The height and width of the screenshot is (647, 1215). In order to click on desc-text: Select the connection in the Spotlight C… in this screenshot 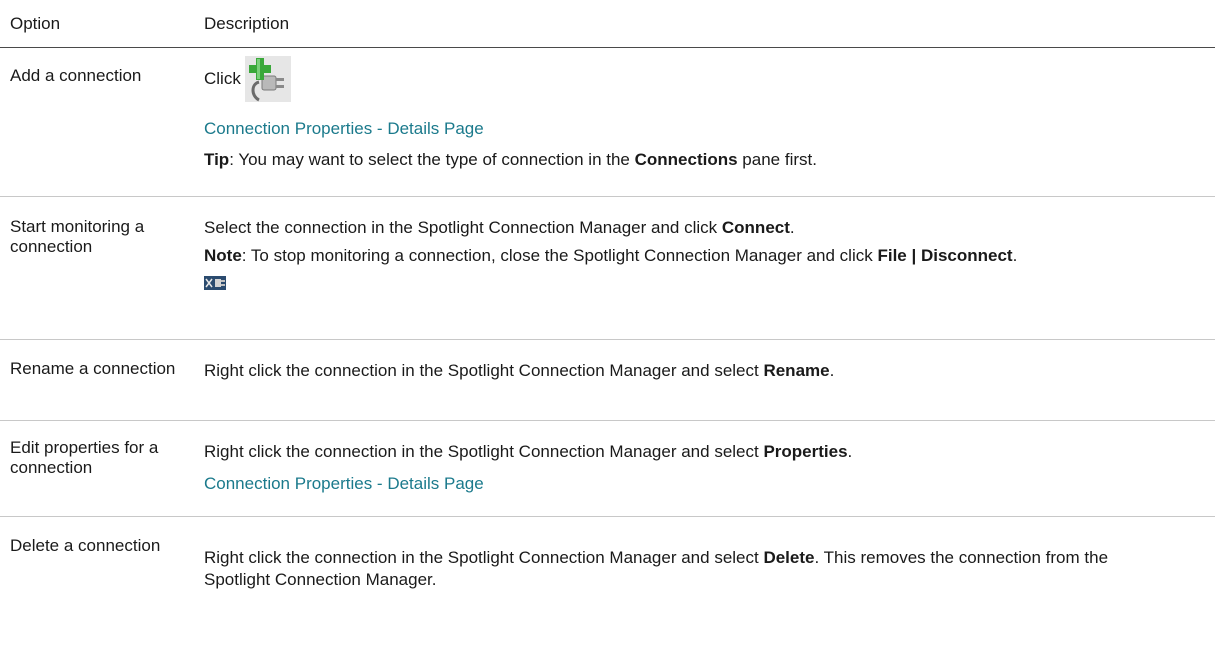, I will do `click(463, 227)`.